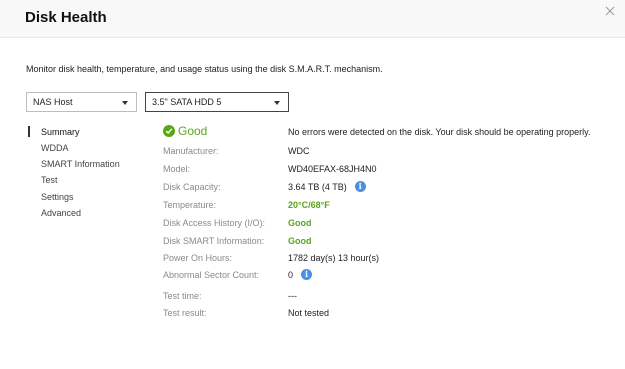 The width and height of the screenshot is (625, 369). I want to click on host-select: NAS Host, so click(81, 102).